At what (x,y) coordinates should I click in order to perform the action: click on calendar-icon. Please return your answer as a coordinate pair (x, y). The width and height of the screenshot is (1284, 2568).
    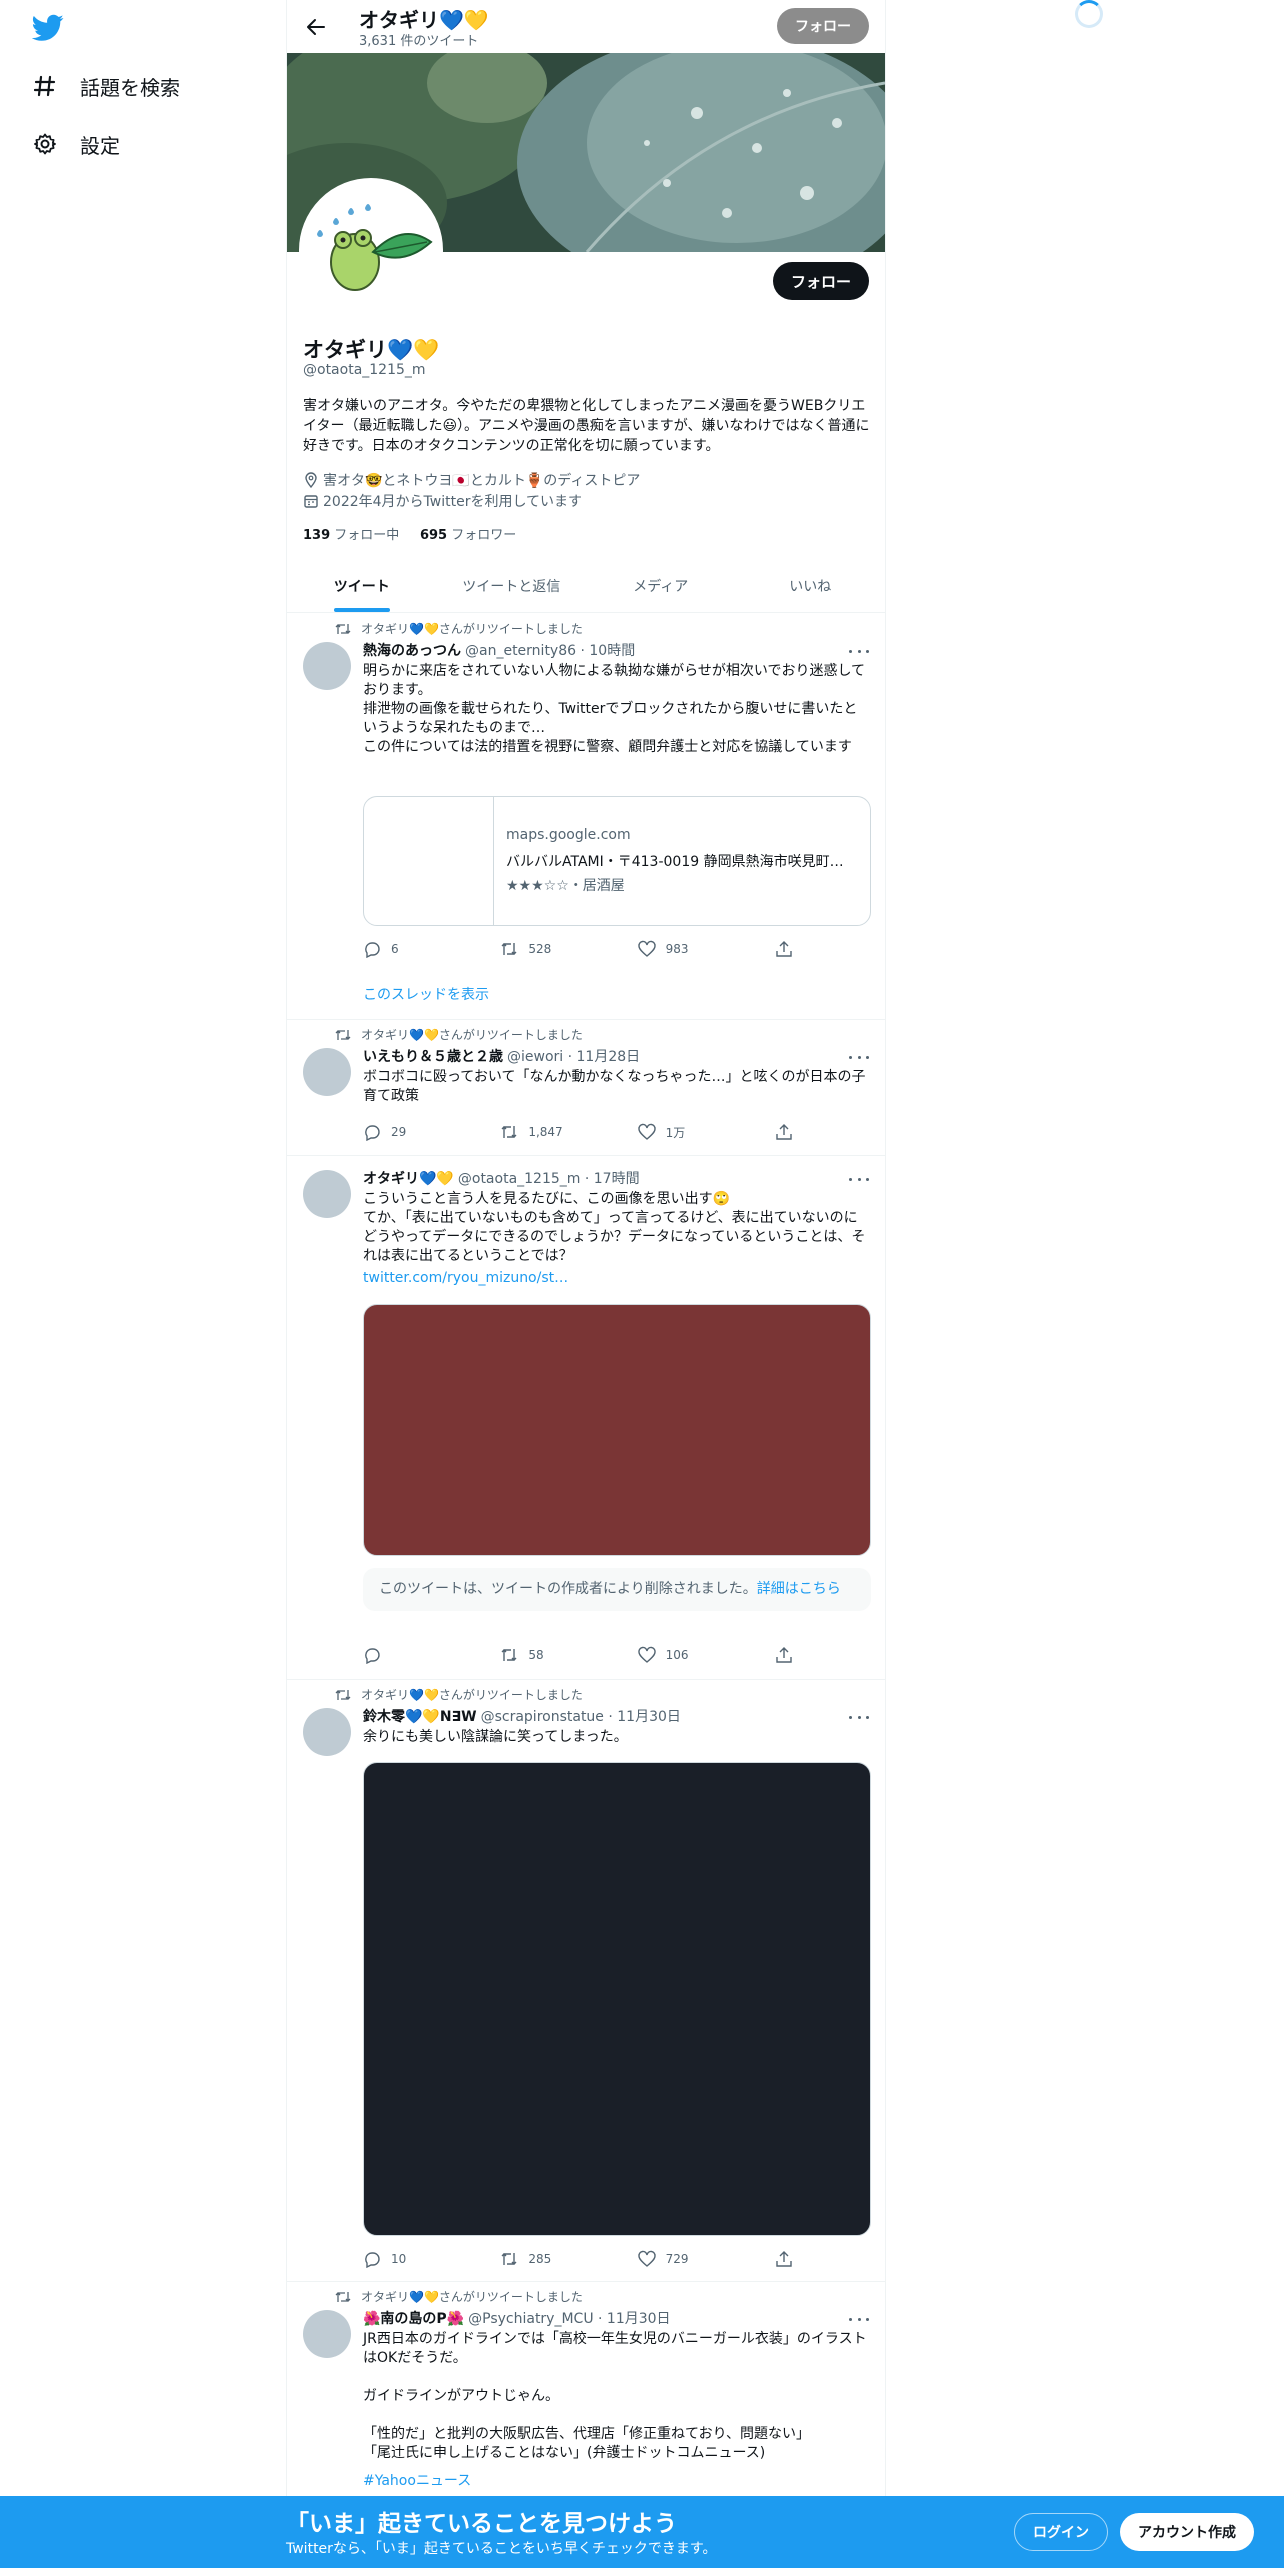
    Looking at the image, I should click on (311, 501).